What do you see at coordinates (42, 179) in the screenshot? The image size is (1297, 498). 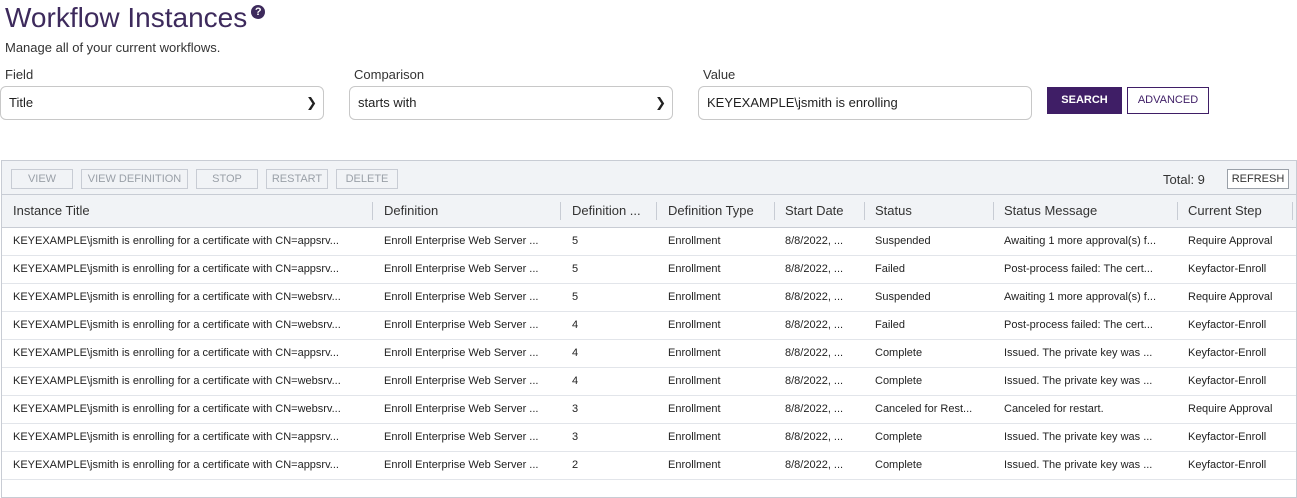 I see `view-button: VIEW` at bounding box center [42, 179].